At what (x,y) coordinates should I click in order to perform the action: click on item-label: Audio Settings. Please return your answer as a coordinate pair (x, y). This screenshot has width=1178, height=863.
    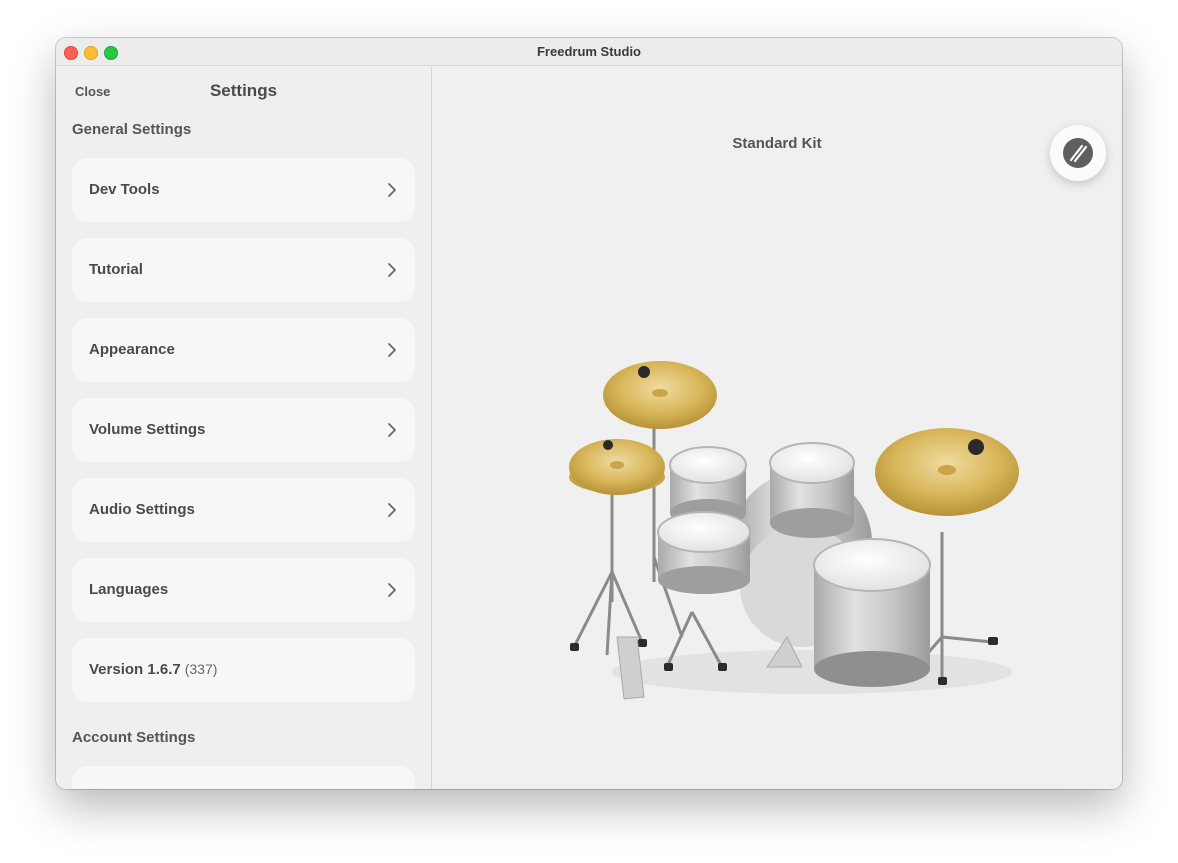
    Looking at the image, I should click on (142, 509).